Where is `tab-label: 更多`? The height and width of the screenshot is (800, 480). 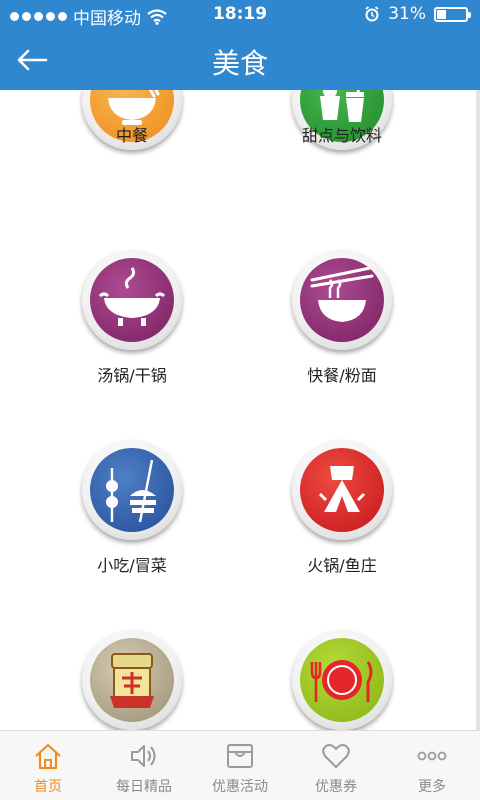 tab-label: 更多 is located at coordinates (432, 787).